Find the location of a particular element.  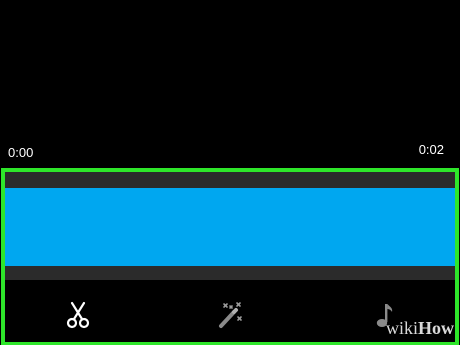

trim-button is located at coordinates (78, 315).